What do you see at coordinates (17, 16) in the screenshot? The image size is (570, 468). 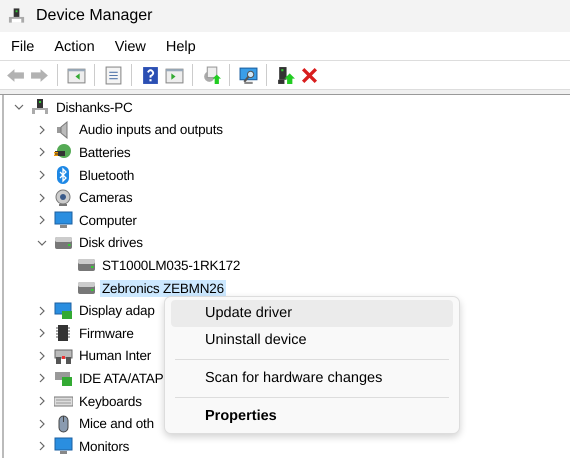 I see `app-icon` at bounding box center [17, 16].